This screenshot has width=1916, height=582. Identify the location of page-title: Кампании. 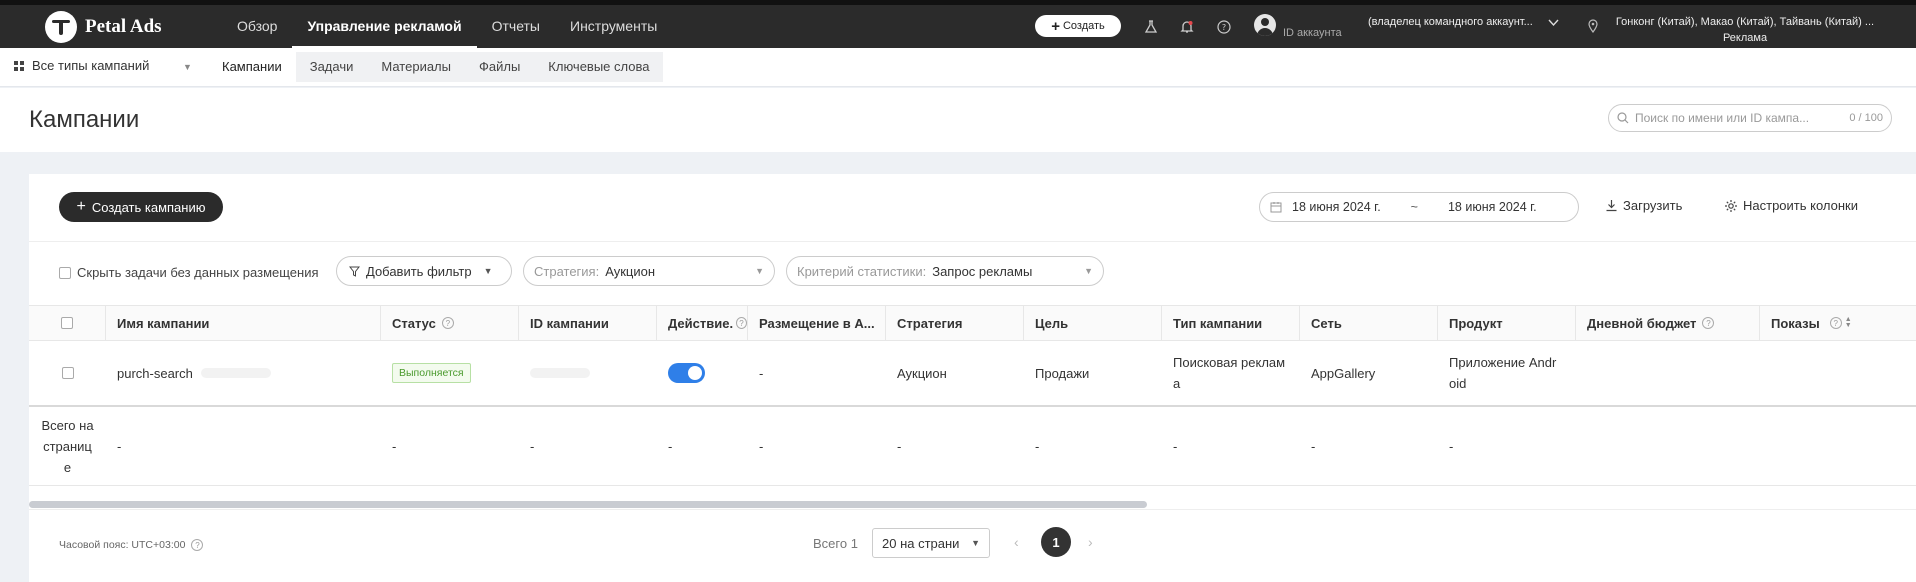
(84, 119).